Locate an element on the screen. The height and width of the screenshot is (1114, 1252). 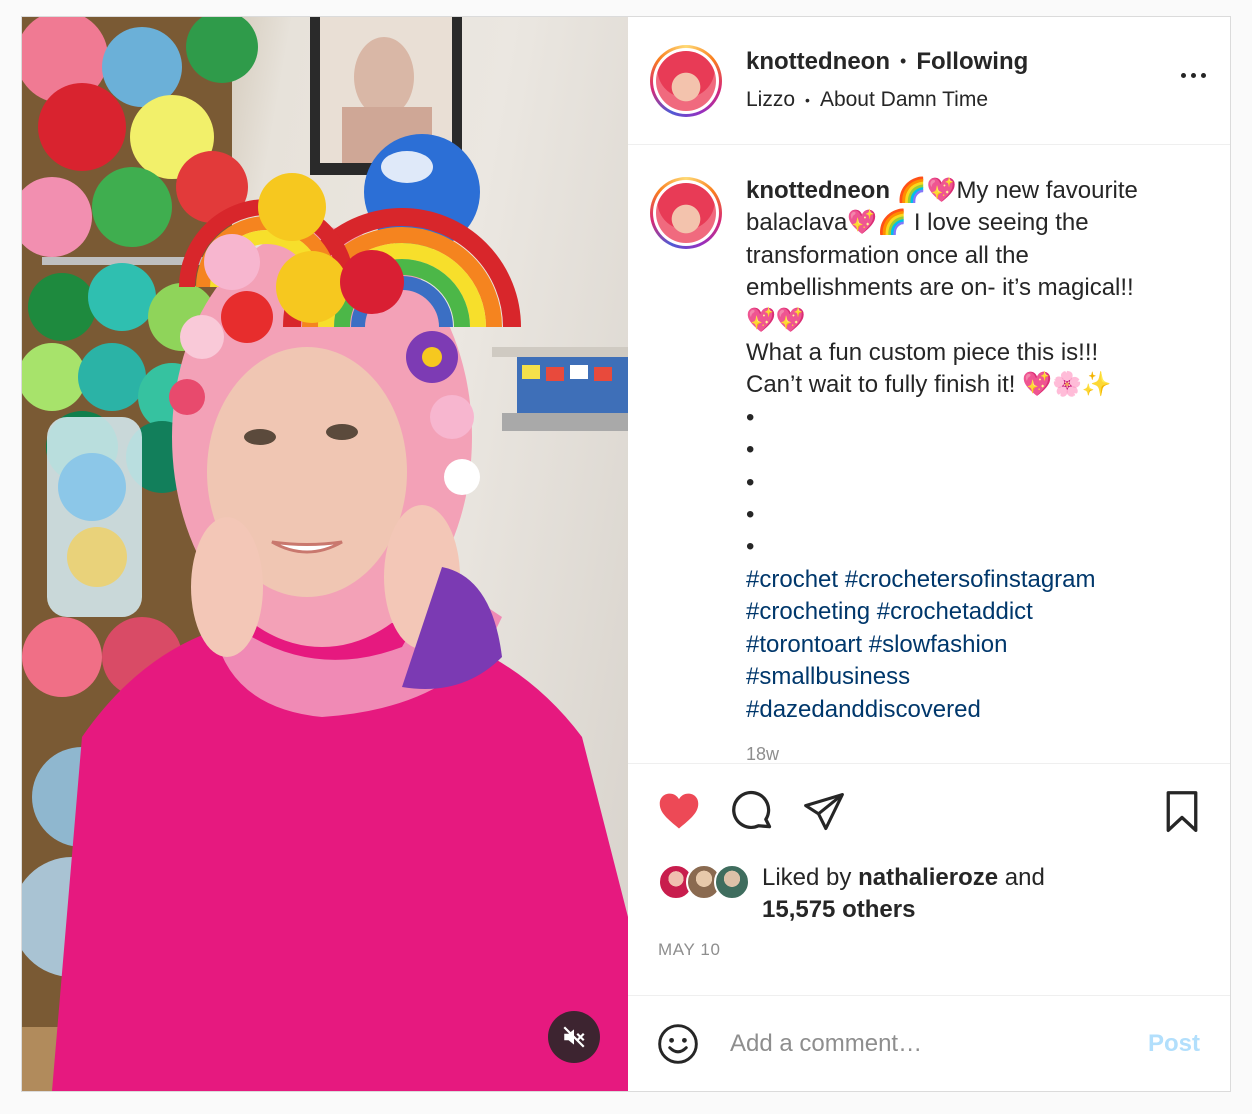
caption-author-avatar is located at coordinates (686, 213).